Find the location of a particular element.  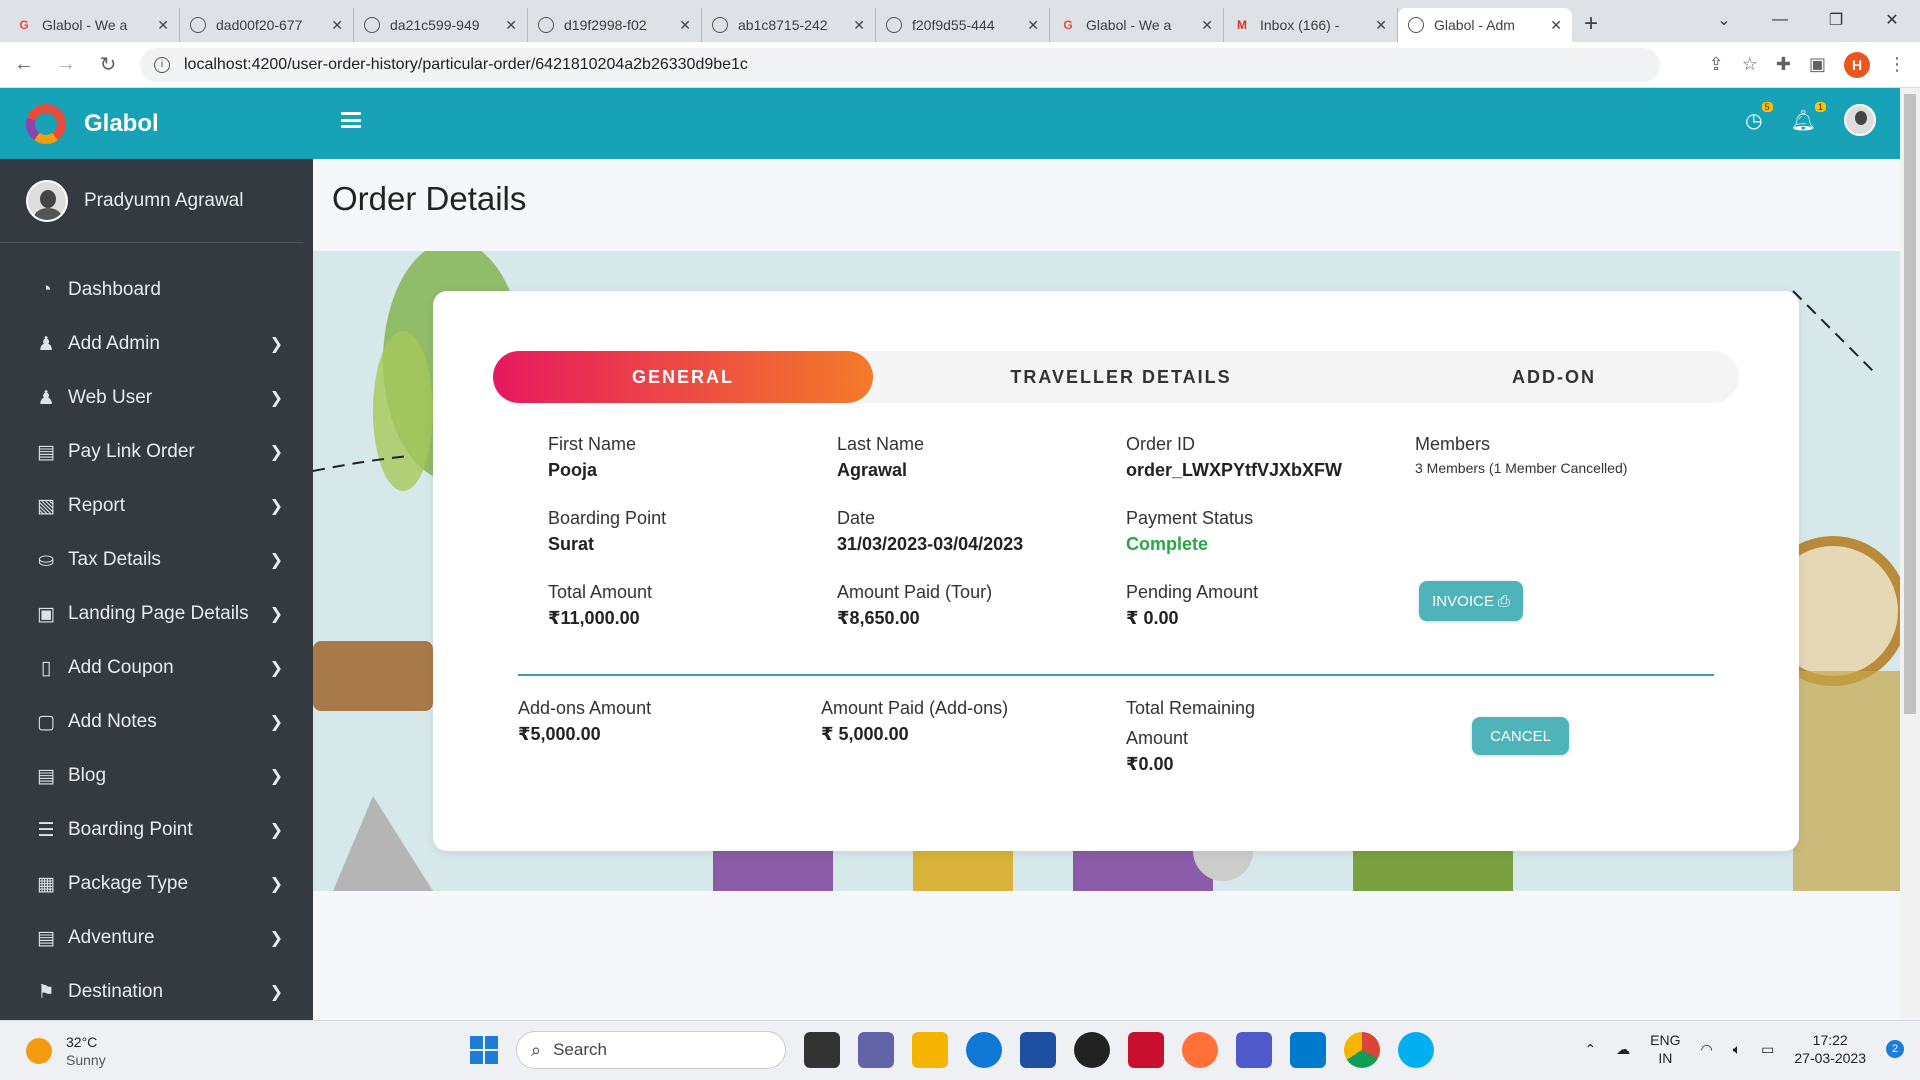

info-icon: i is located at coordinates (162, 64).